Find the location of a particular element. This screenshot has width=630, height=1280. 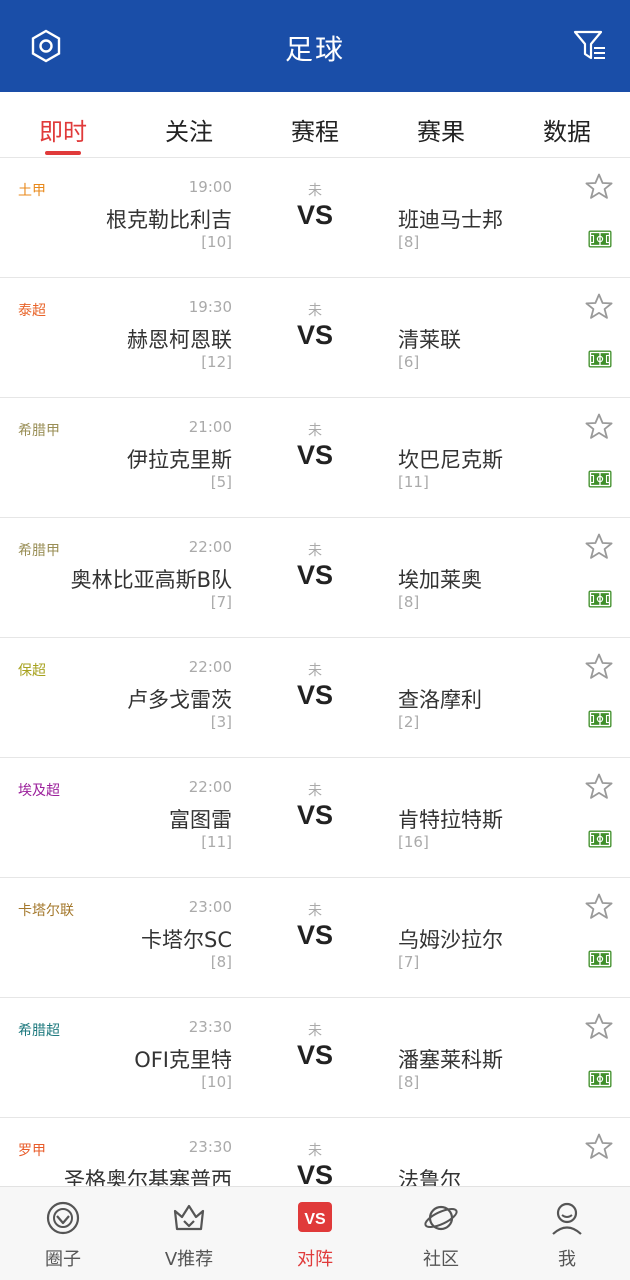

away-team: 潘塞莱科斯 is located at coordinates (450, 1060).